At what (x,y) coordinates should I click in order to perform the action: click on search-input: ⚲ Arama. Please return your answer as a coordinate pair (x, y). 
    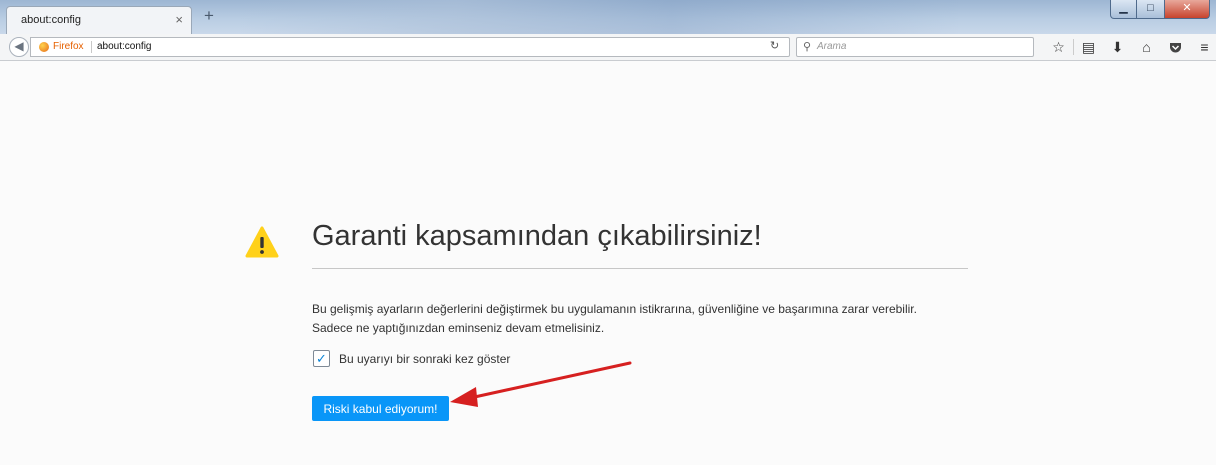
    Looking at the image, I should click on (915, 47).